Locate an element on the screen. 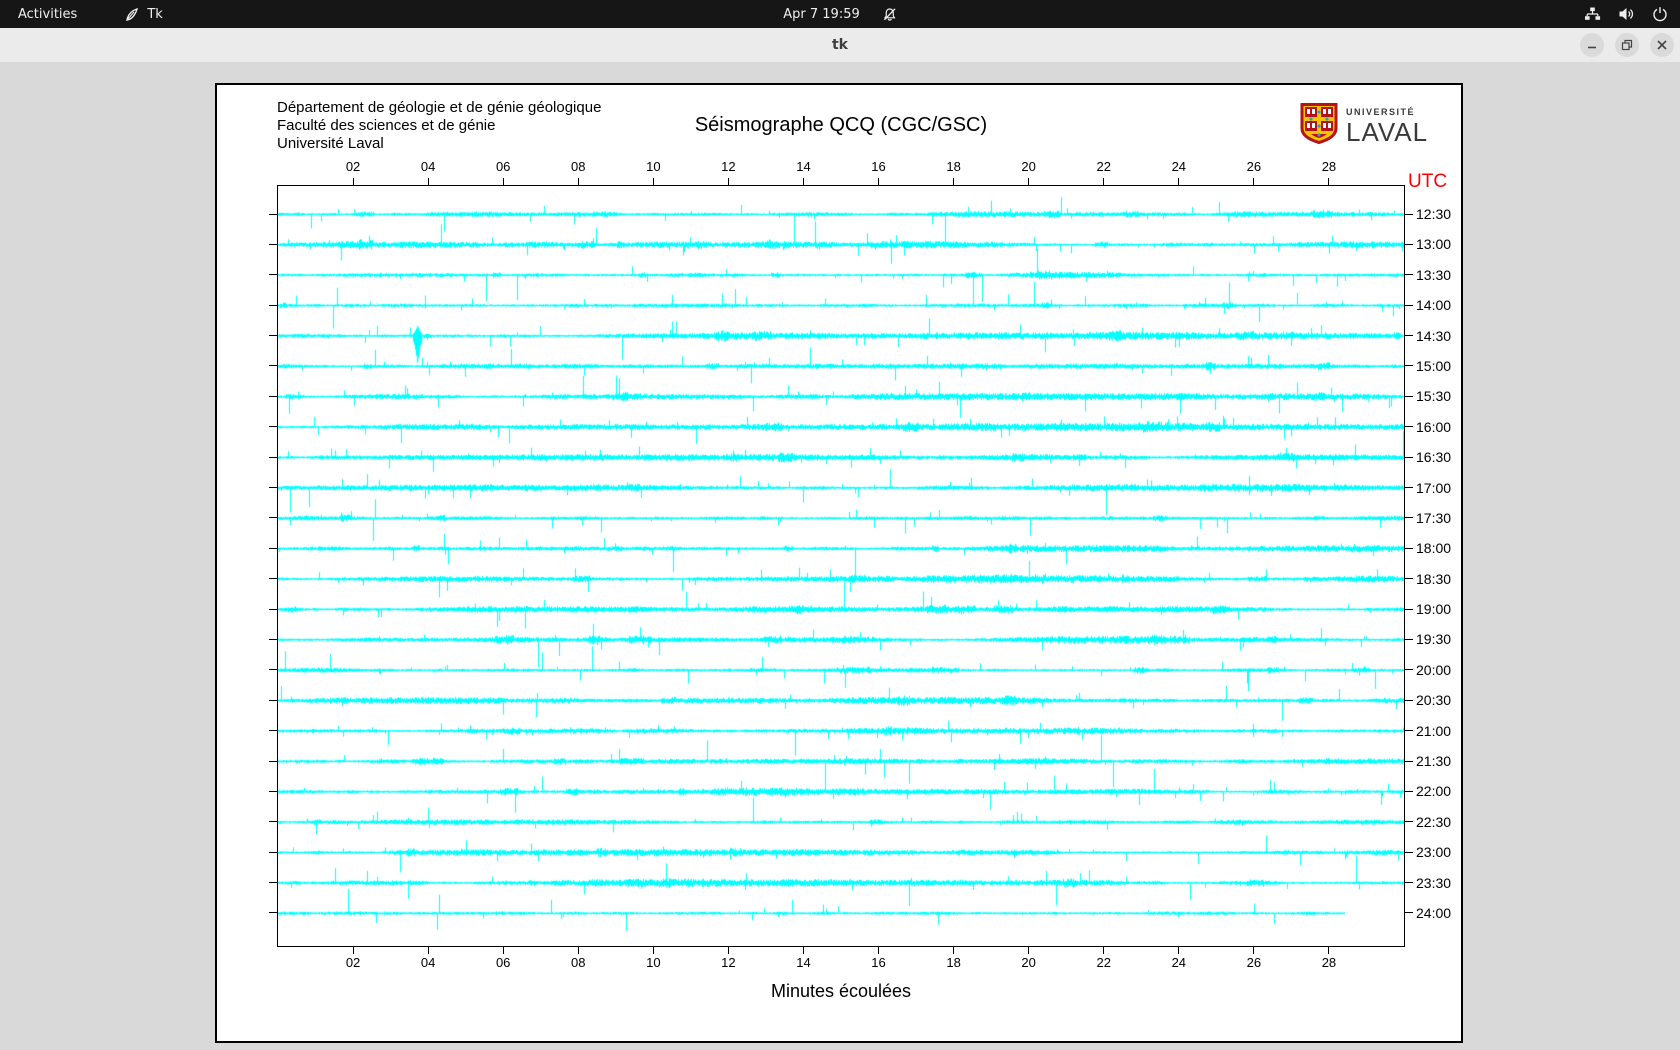  activities-button: Activities is located at coordinates (47, 14).